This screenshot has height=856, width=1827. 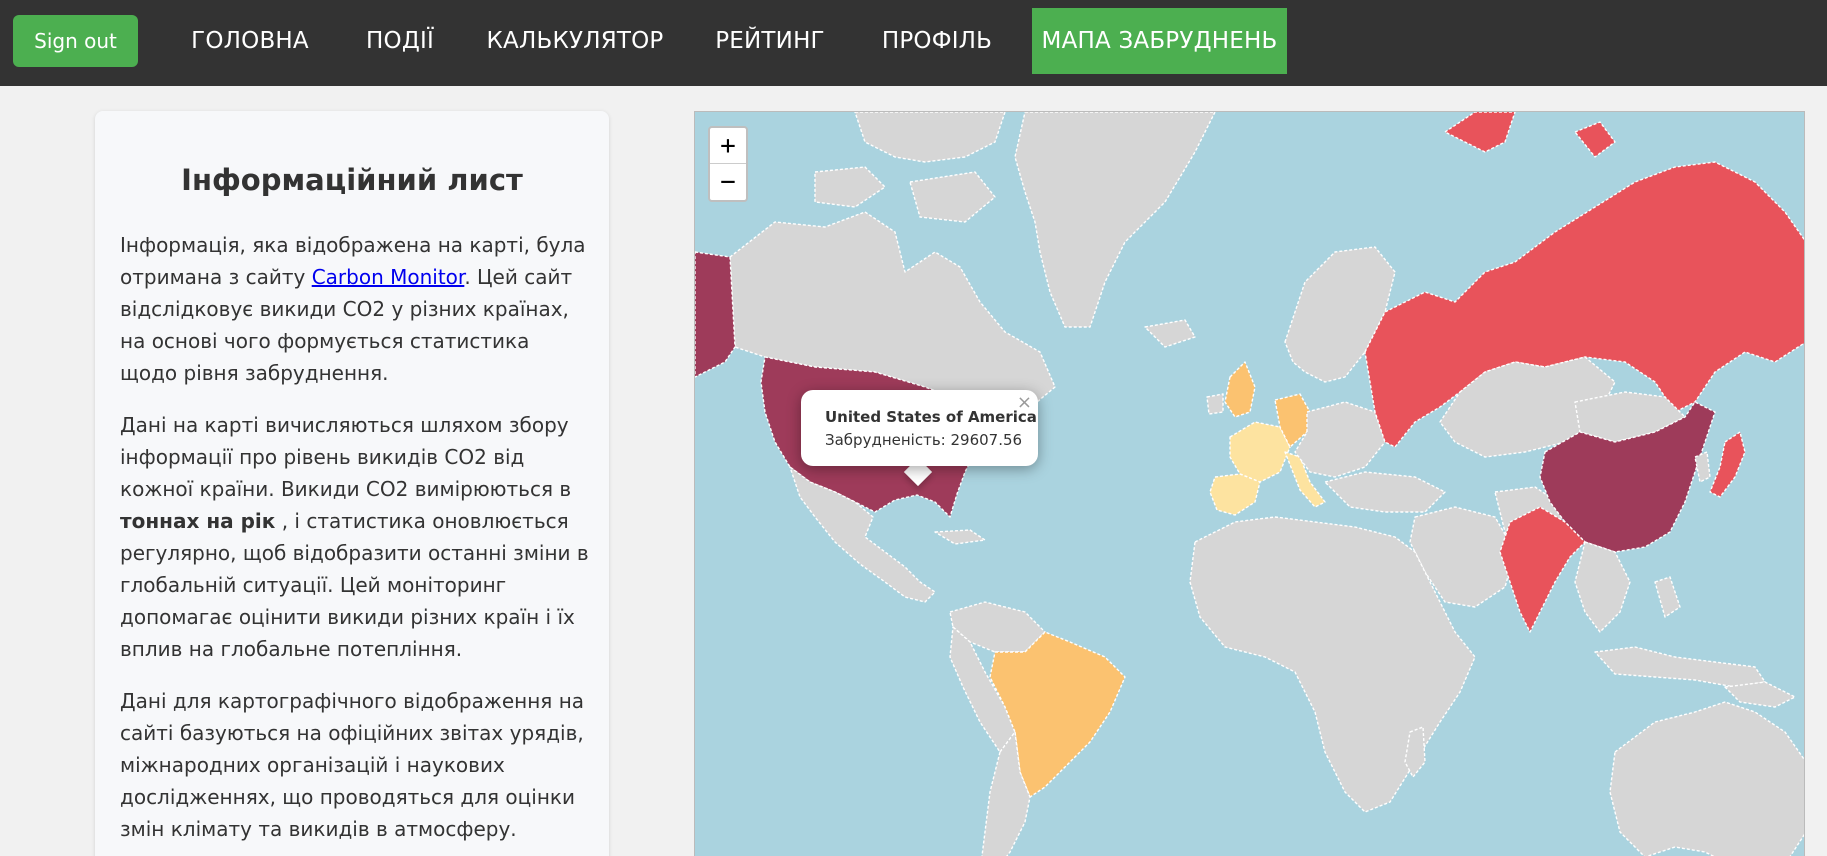 I want to click on country-eastern-europe, so click(x=1340, y=439).